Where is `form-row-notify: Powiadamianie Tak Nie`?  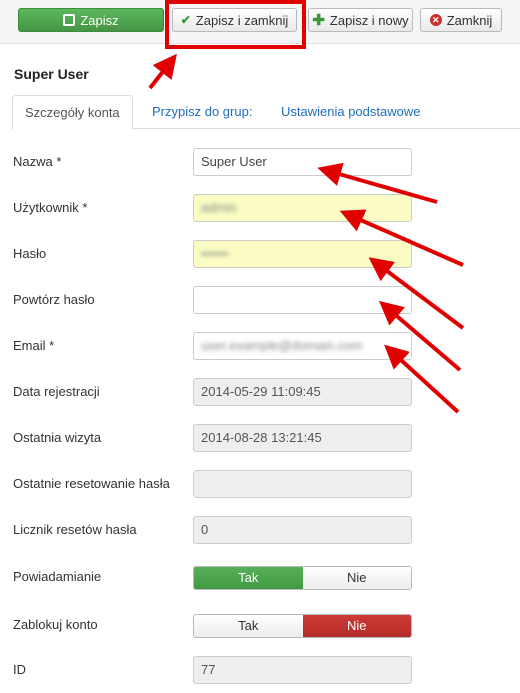
form-row-notify: Powiadamianie Tak Nie is located at coordinates (260, 580).